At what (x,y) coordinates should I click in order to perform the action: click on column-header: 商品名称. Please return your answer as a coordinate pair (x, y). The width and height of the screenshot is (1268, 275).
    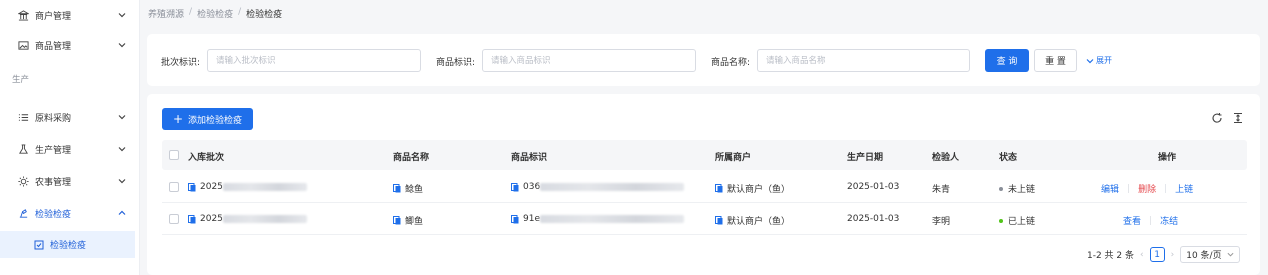
    Looking at the image, I should click on (411, 158).